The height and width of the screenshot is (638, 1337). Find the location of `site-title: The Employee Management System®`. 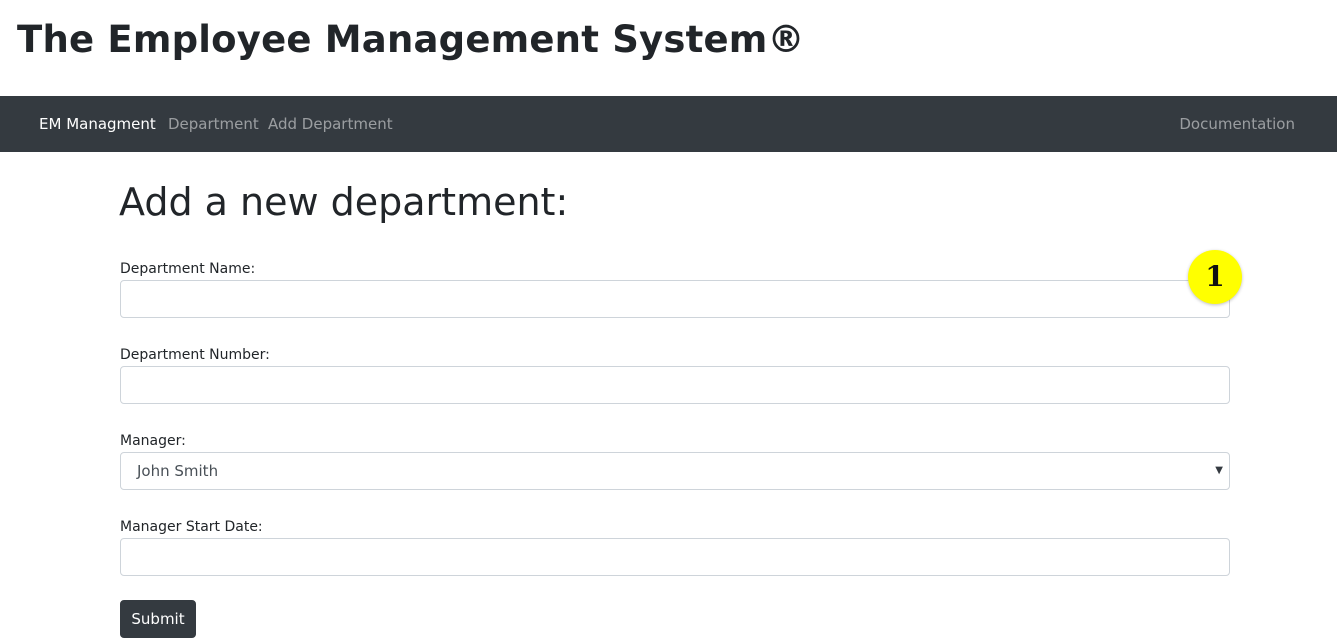

site-title: The Employee Management System® is located at coordinates (411, 39).